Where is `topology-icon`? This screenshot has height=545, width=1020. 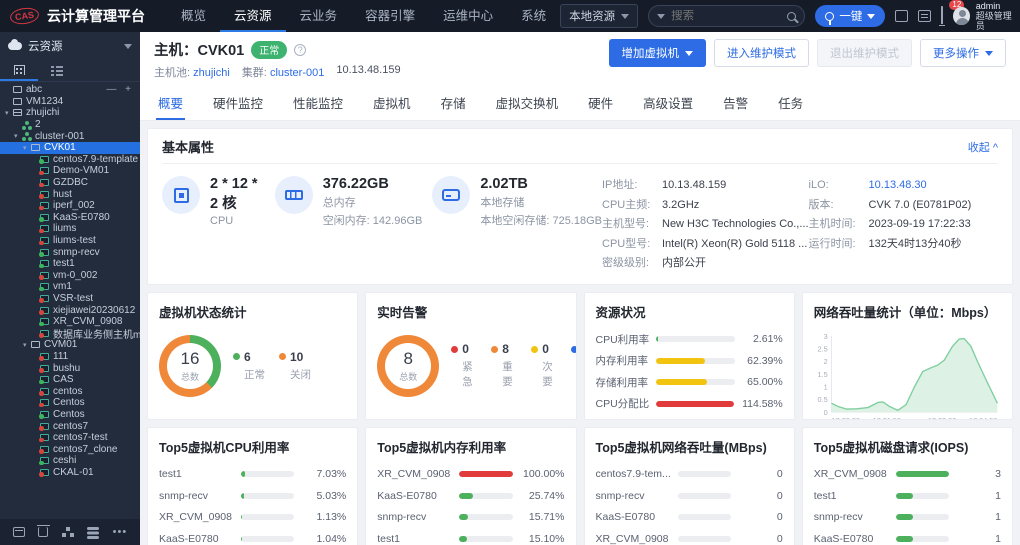
topology-icon is located at coordinates (67, 532).